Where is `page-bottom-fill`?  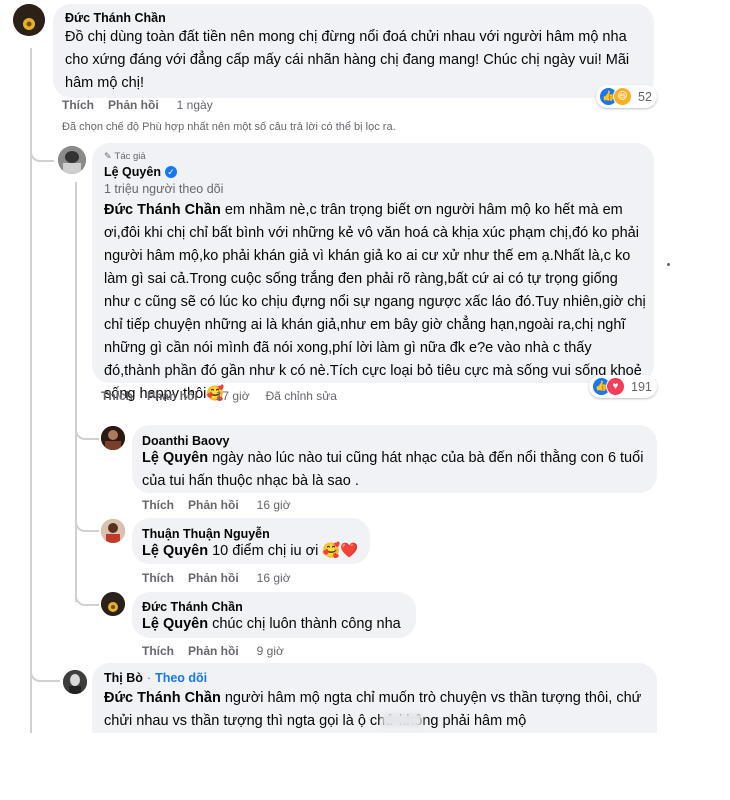 page-bottom-fill is located at coordinates (365, 766).